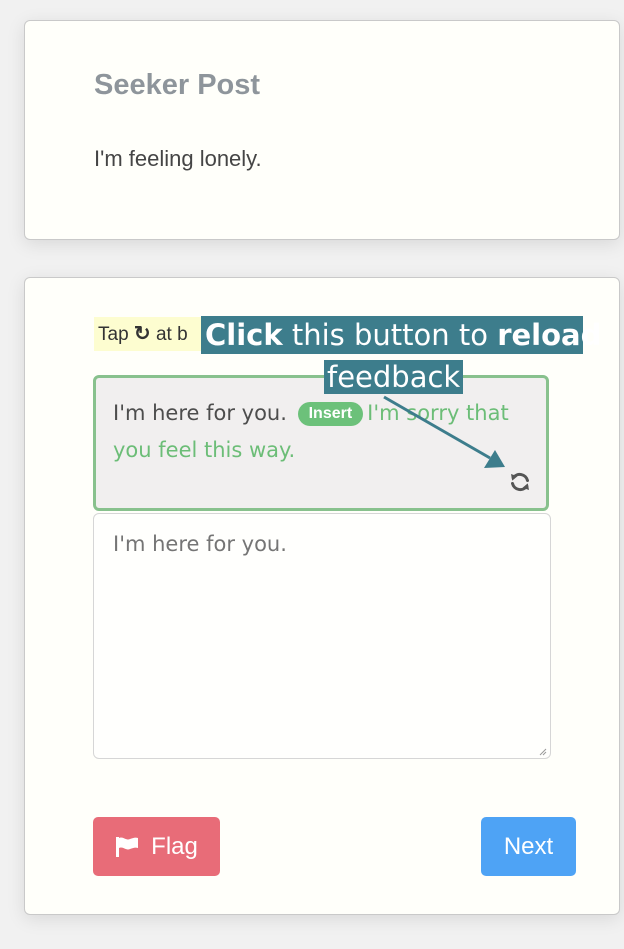  I want to click on next-button: Next, so click(528, 846).